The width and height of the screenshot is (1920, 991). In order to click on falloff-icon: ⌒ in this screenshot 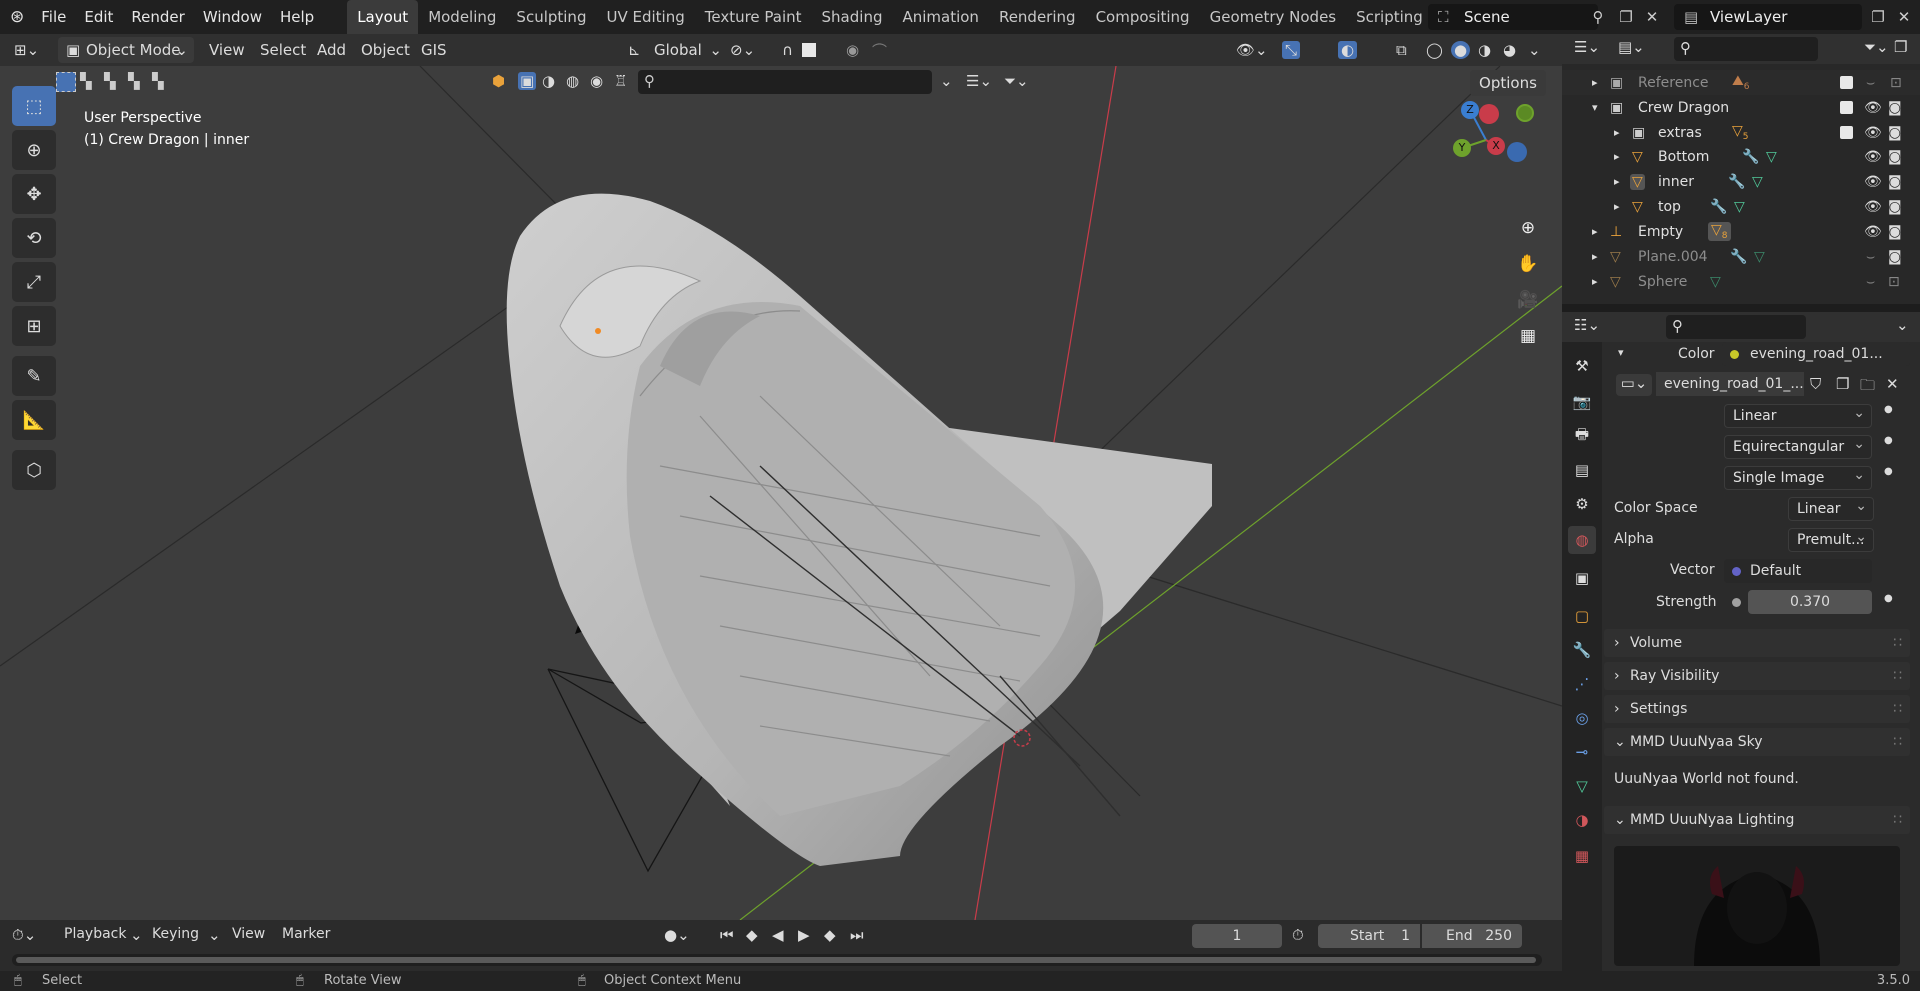, I will do `click(879, 50)`.